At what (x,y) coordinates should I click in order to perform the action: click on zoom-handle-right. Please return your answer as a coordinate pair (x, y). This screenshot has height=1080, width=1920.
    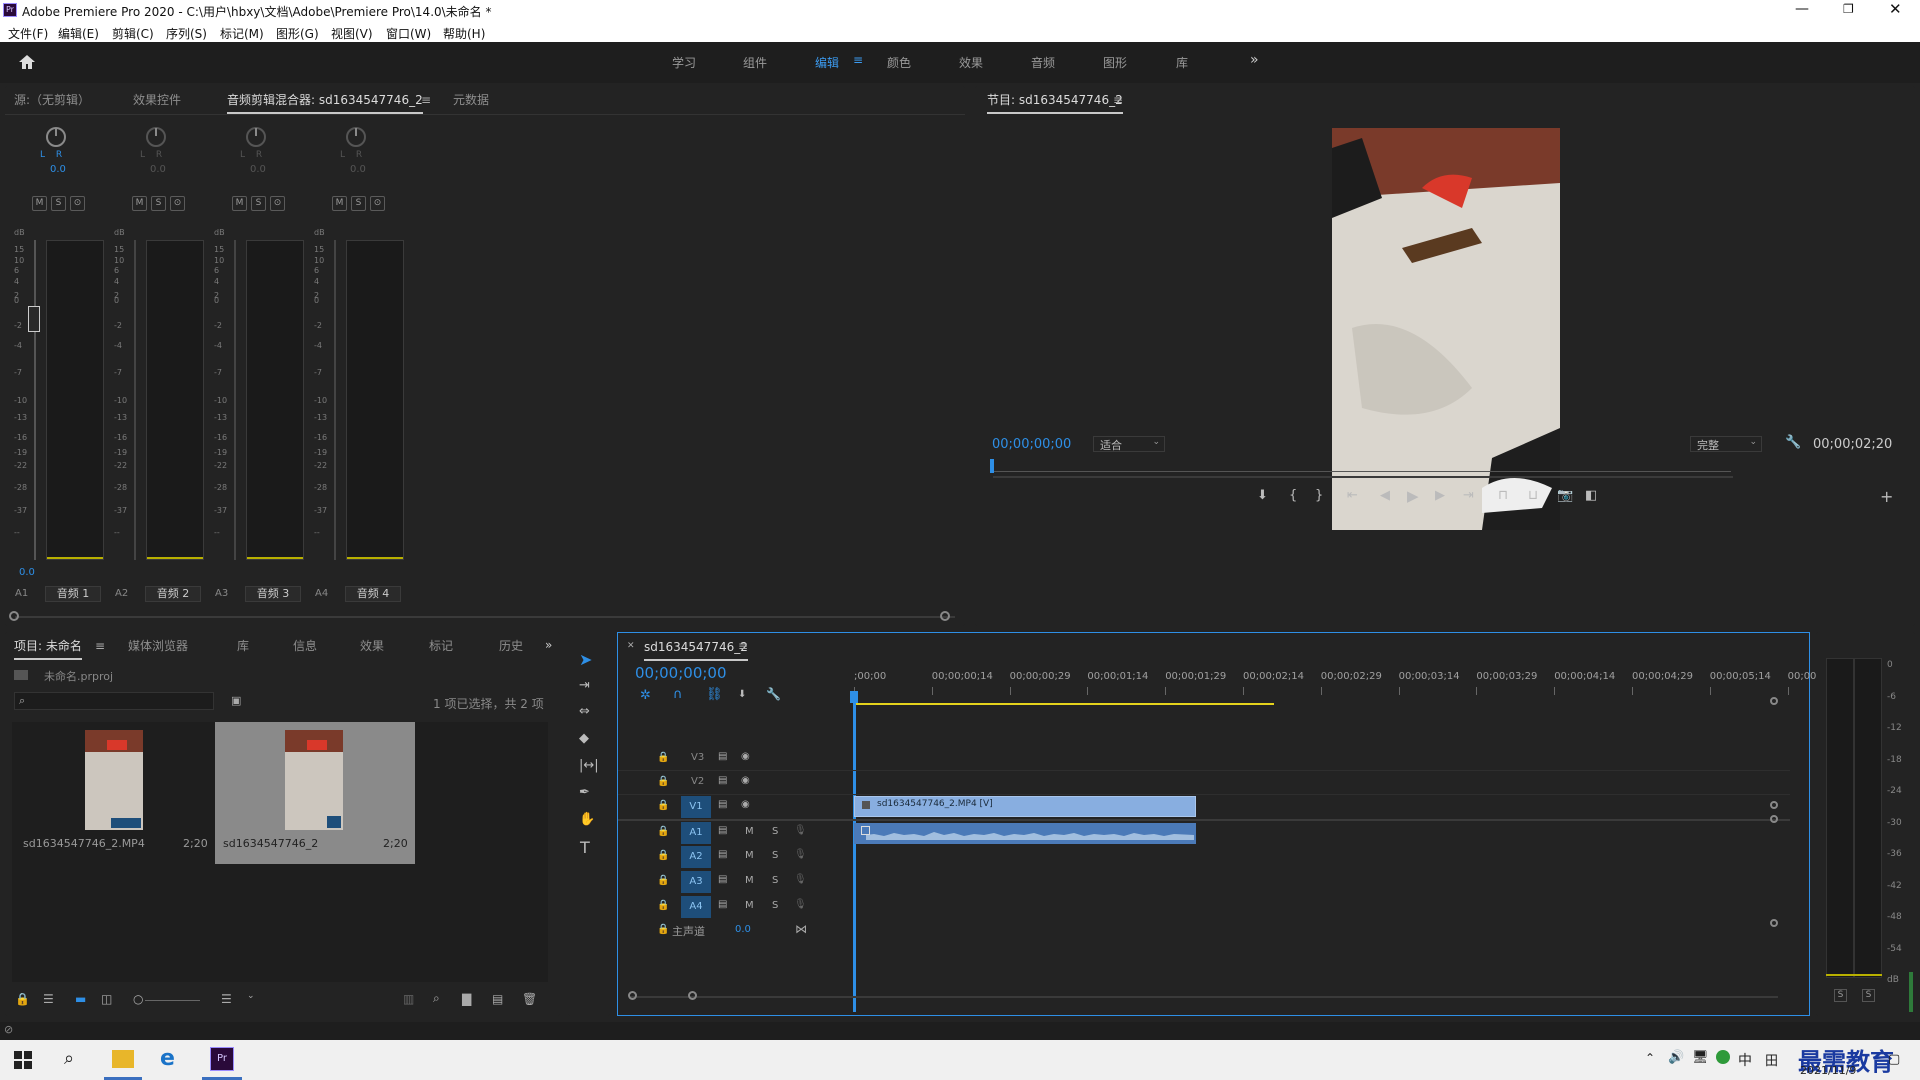
    Looking at the image, I should click on (692, 995).